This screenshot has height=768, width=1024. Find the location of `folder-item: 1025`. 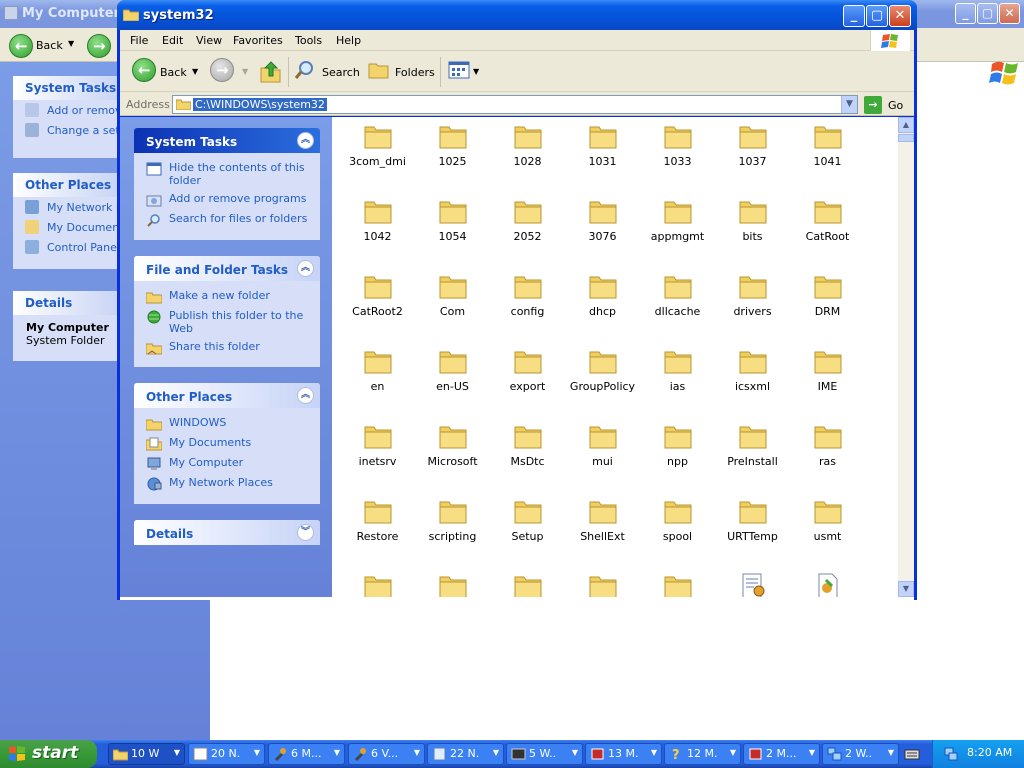

folder-item: 1025 is located at coordinates (452, 154).